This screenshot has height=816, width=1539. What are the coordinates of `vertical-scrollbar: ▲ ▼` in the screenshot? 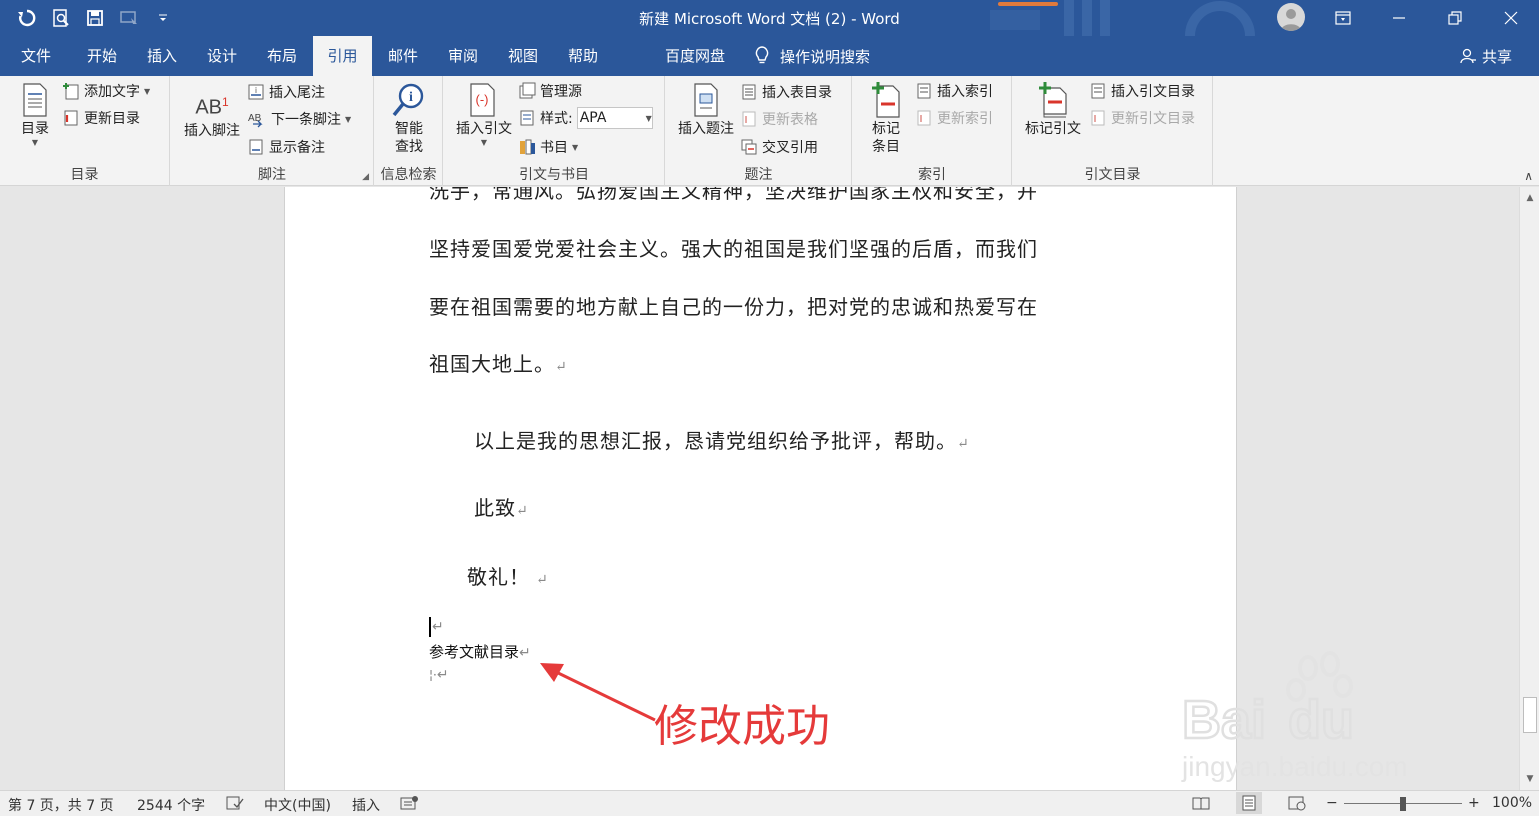 It's located at (1529, 488).